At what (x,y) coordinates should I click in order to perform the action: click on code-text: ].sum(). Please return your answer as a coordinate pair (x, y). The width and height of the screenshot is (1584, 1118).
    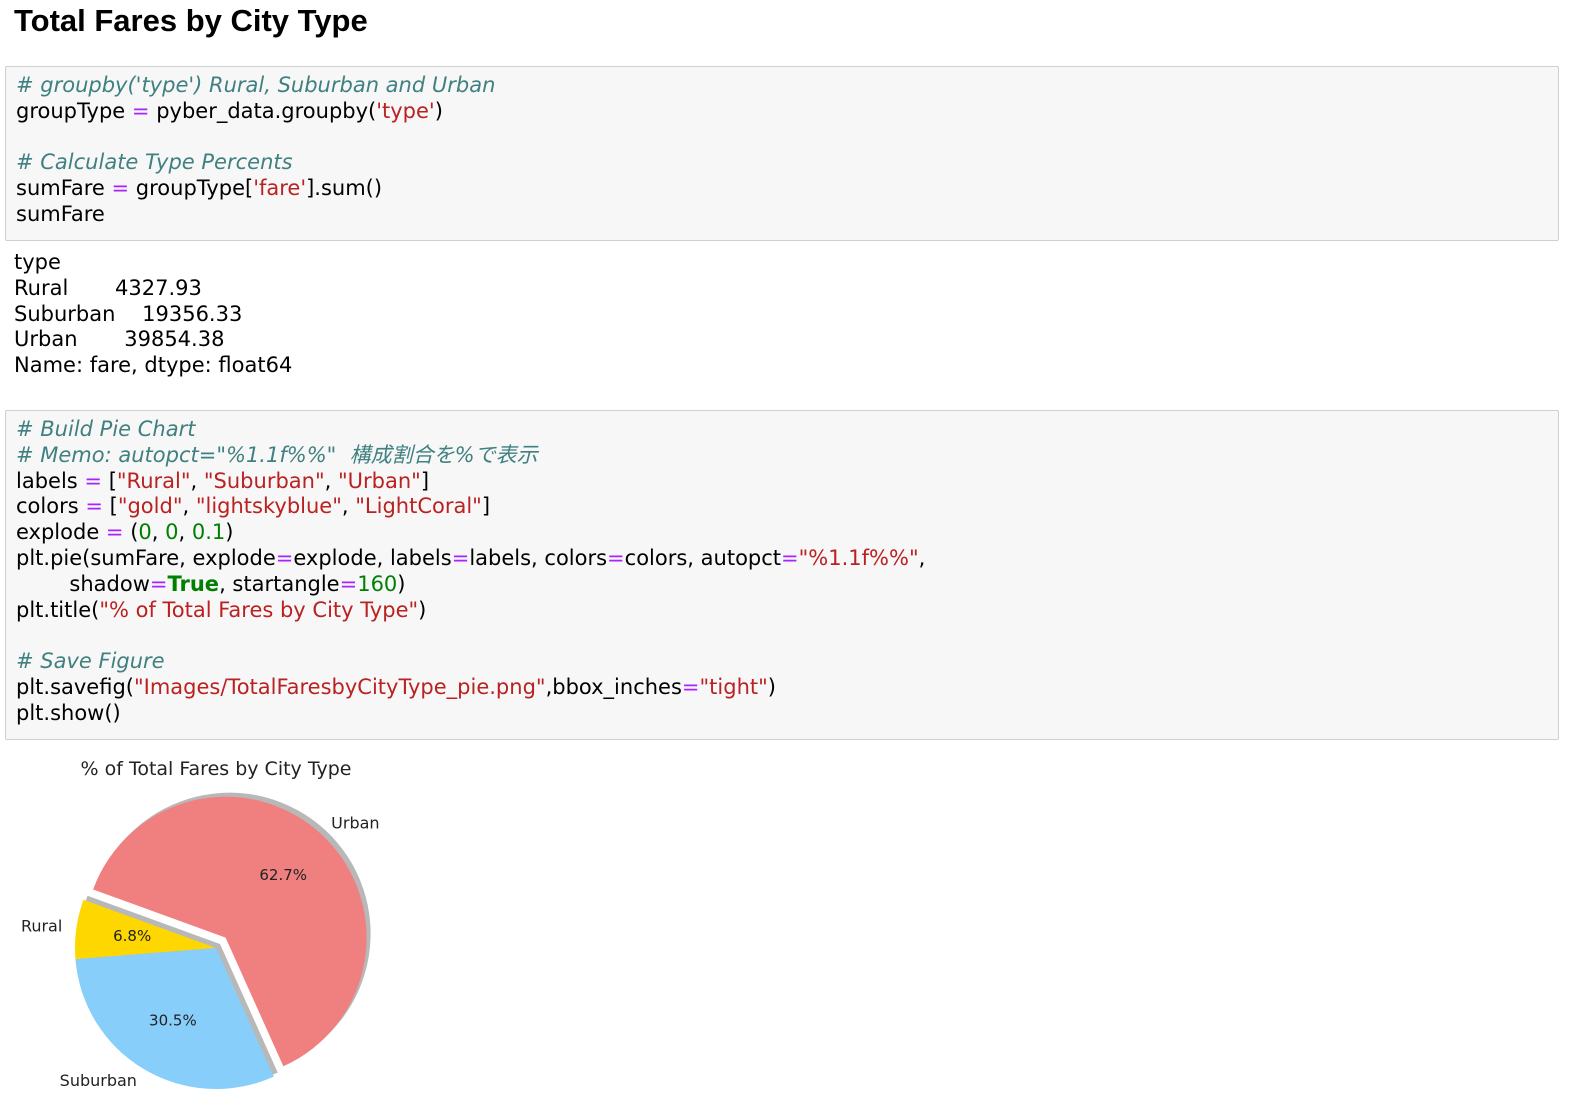
    Looking at the image, I should click on (344, 188).